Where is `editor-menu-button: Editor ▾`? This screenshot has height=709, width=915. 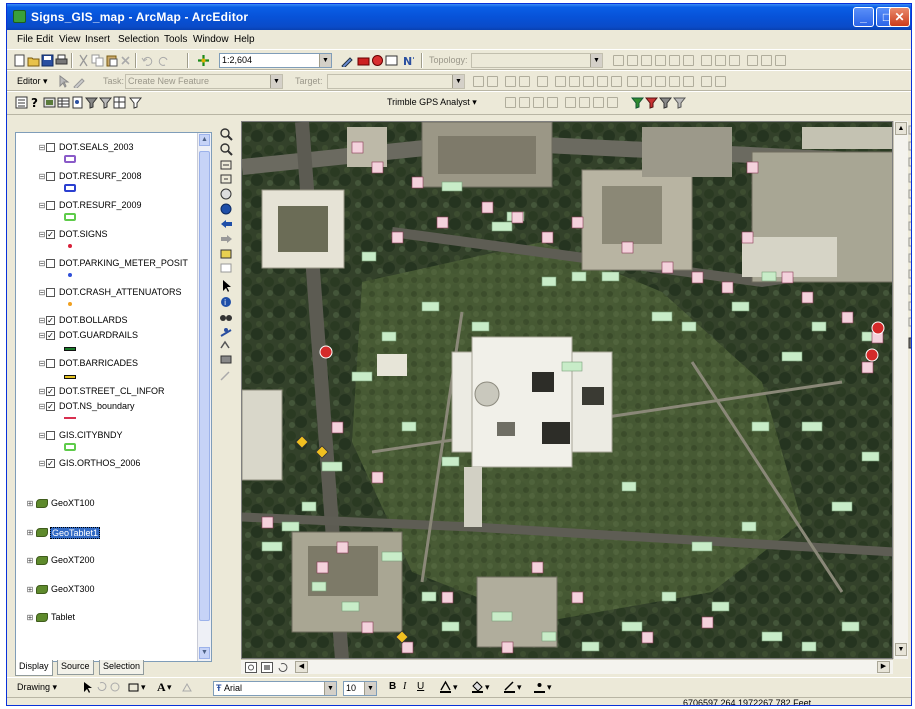
editor-menu-button: Editor ▾ is located at coordinates (32, 81).